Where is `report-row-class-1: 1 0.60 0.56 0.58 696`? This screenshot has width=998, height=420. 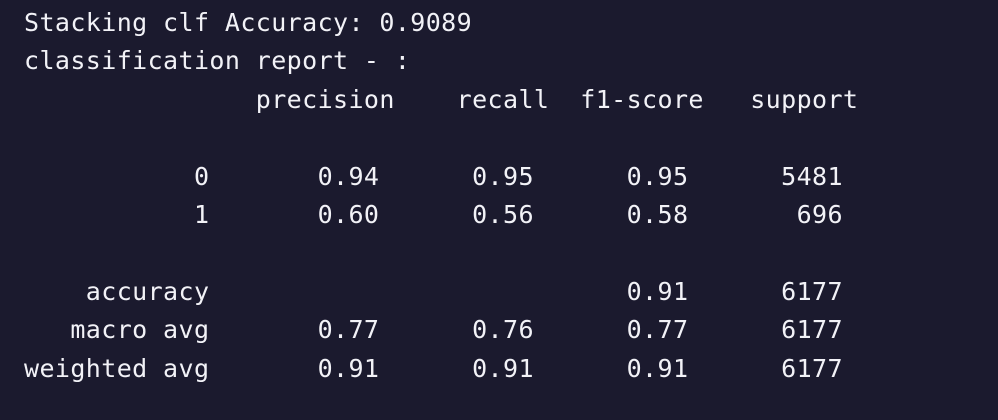 report-row-class-1: 1 0.60 0.56 0.58 696 is located at coordinates (433, 214).